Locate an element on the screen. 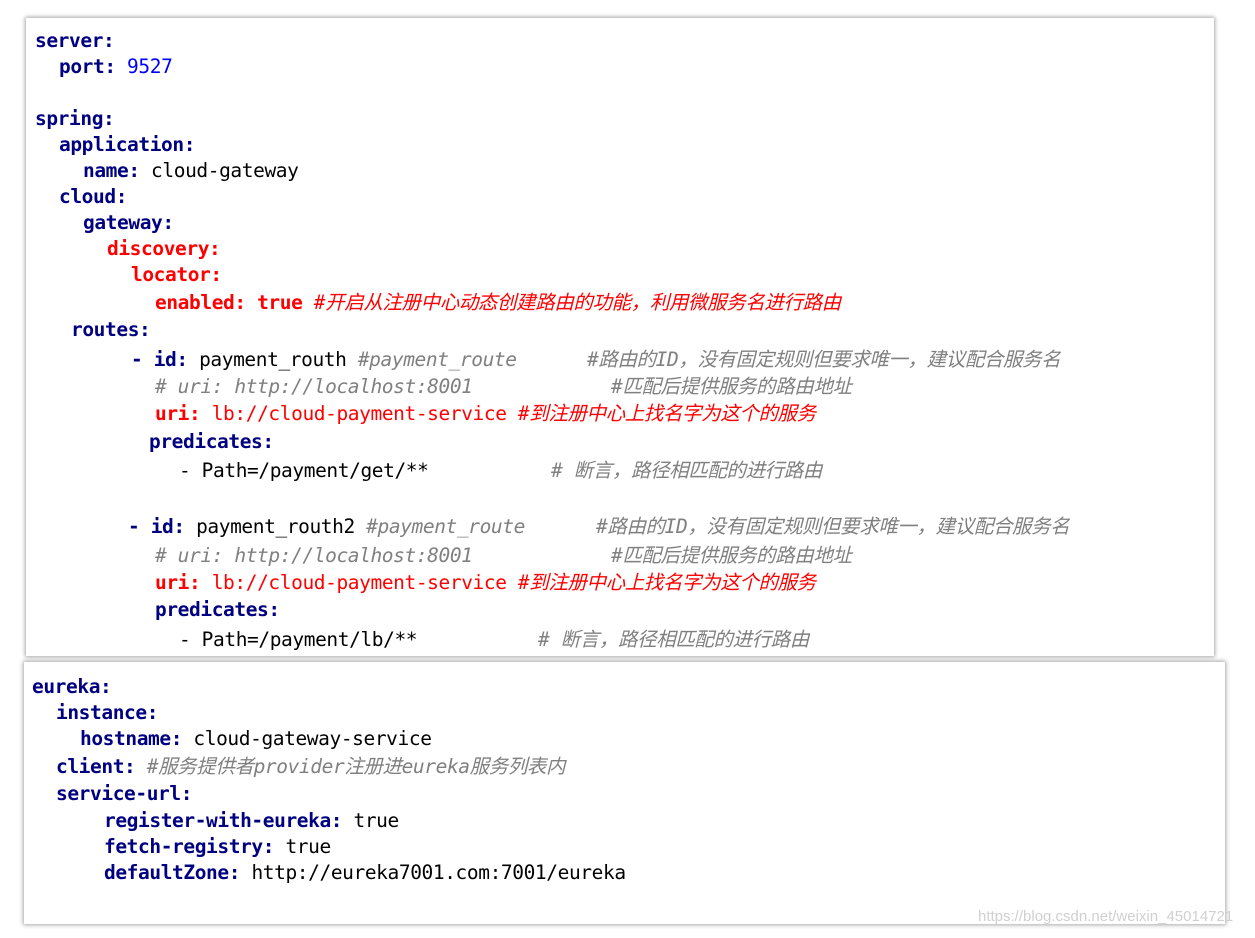  yaml-line-route2-uri-comment2: #匹配后提供服务的路由地址 is located at coordinates (731, 556).